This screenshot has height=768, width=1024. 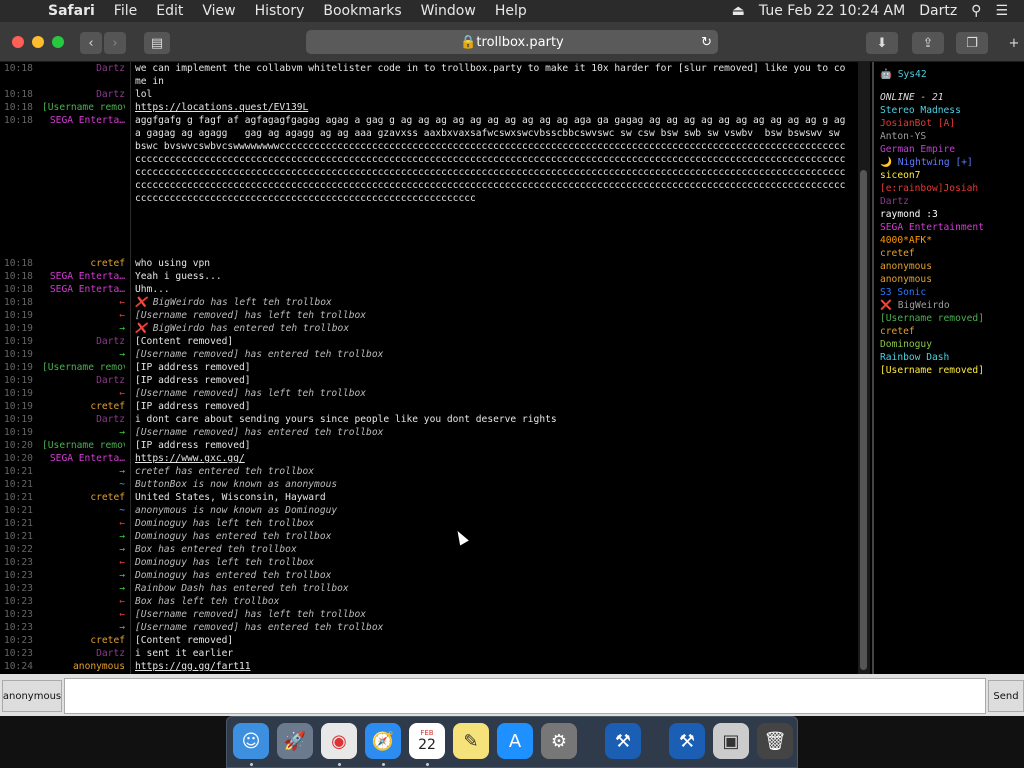 I want to click on share-icon: ⇪, so click(x=928, y=43).